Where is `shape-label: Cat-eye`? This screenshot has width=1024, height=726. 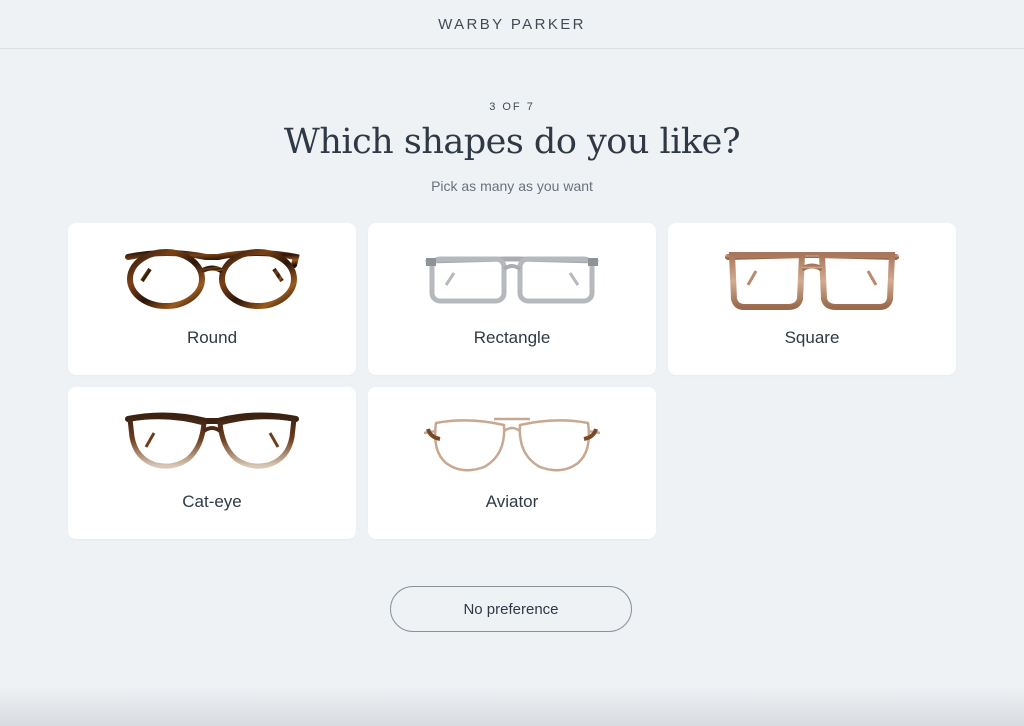 shape-label: Cat-eye is located at coordinates (212, 501).